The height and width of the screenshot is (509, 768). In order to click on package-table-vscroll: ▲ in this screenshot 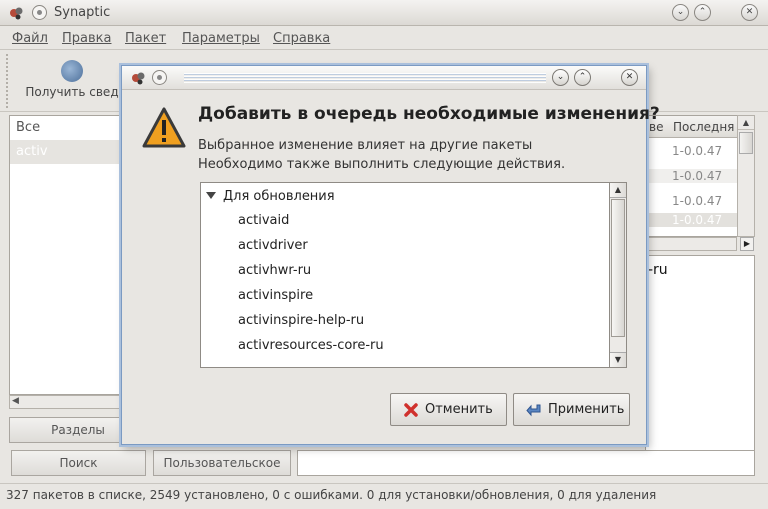, I will do `click(746, 176)`.